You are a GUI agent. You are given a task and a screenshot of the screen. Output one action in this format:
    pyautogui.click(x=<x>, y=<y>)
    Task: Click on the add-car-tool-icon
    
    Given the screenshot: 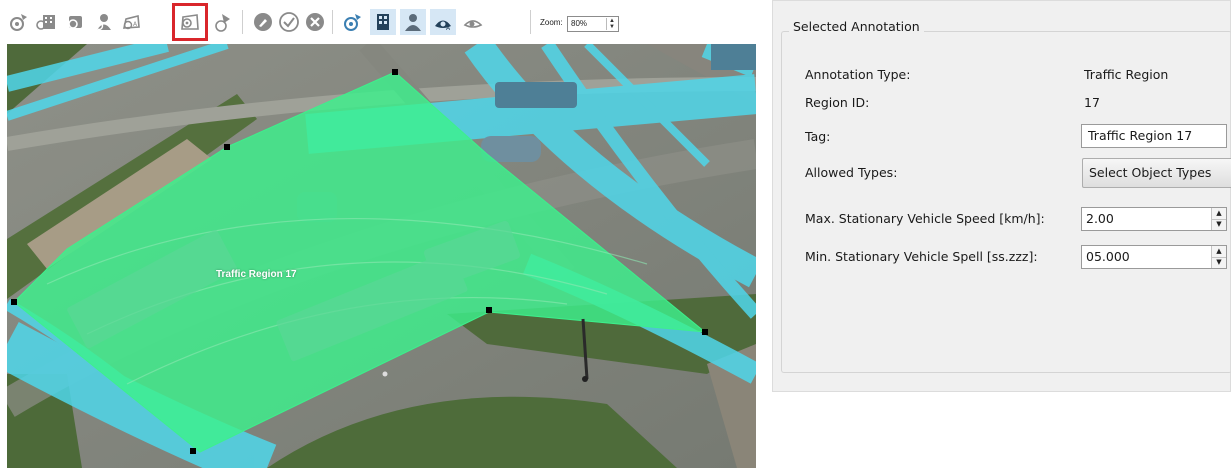 What is the action you would take?
    pyautogui.click(x=75, y=22)
    